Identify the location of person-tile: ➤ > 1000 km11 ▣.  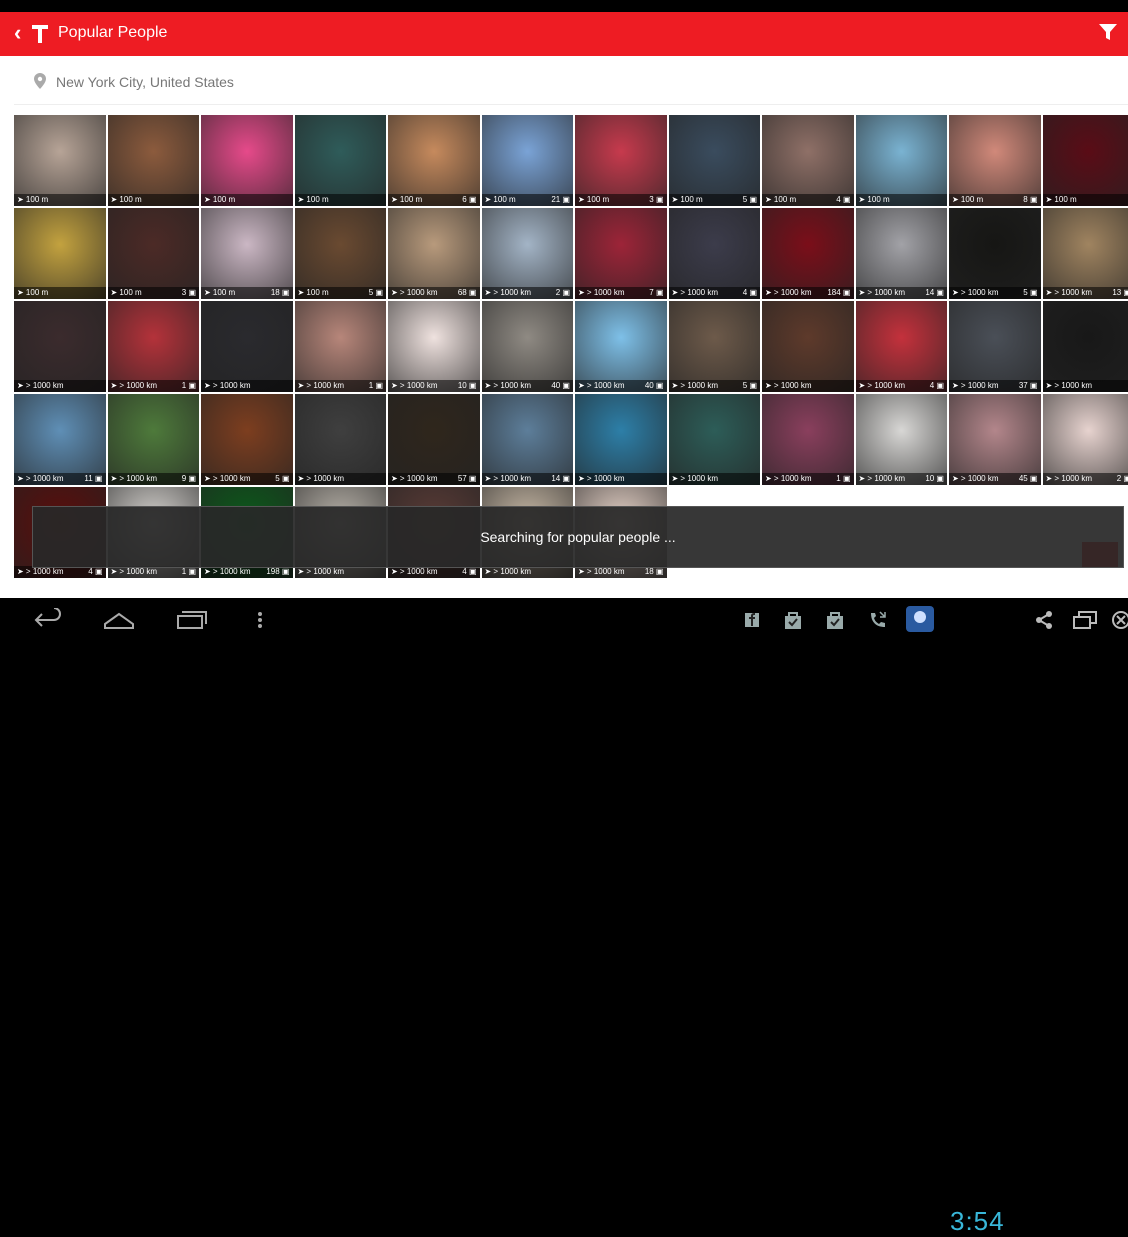
(60, 439).